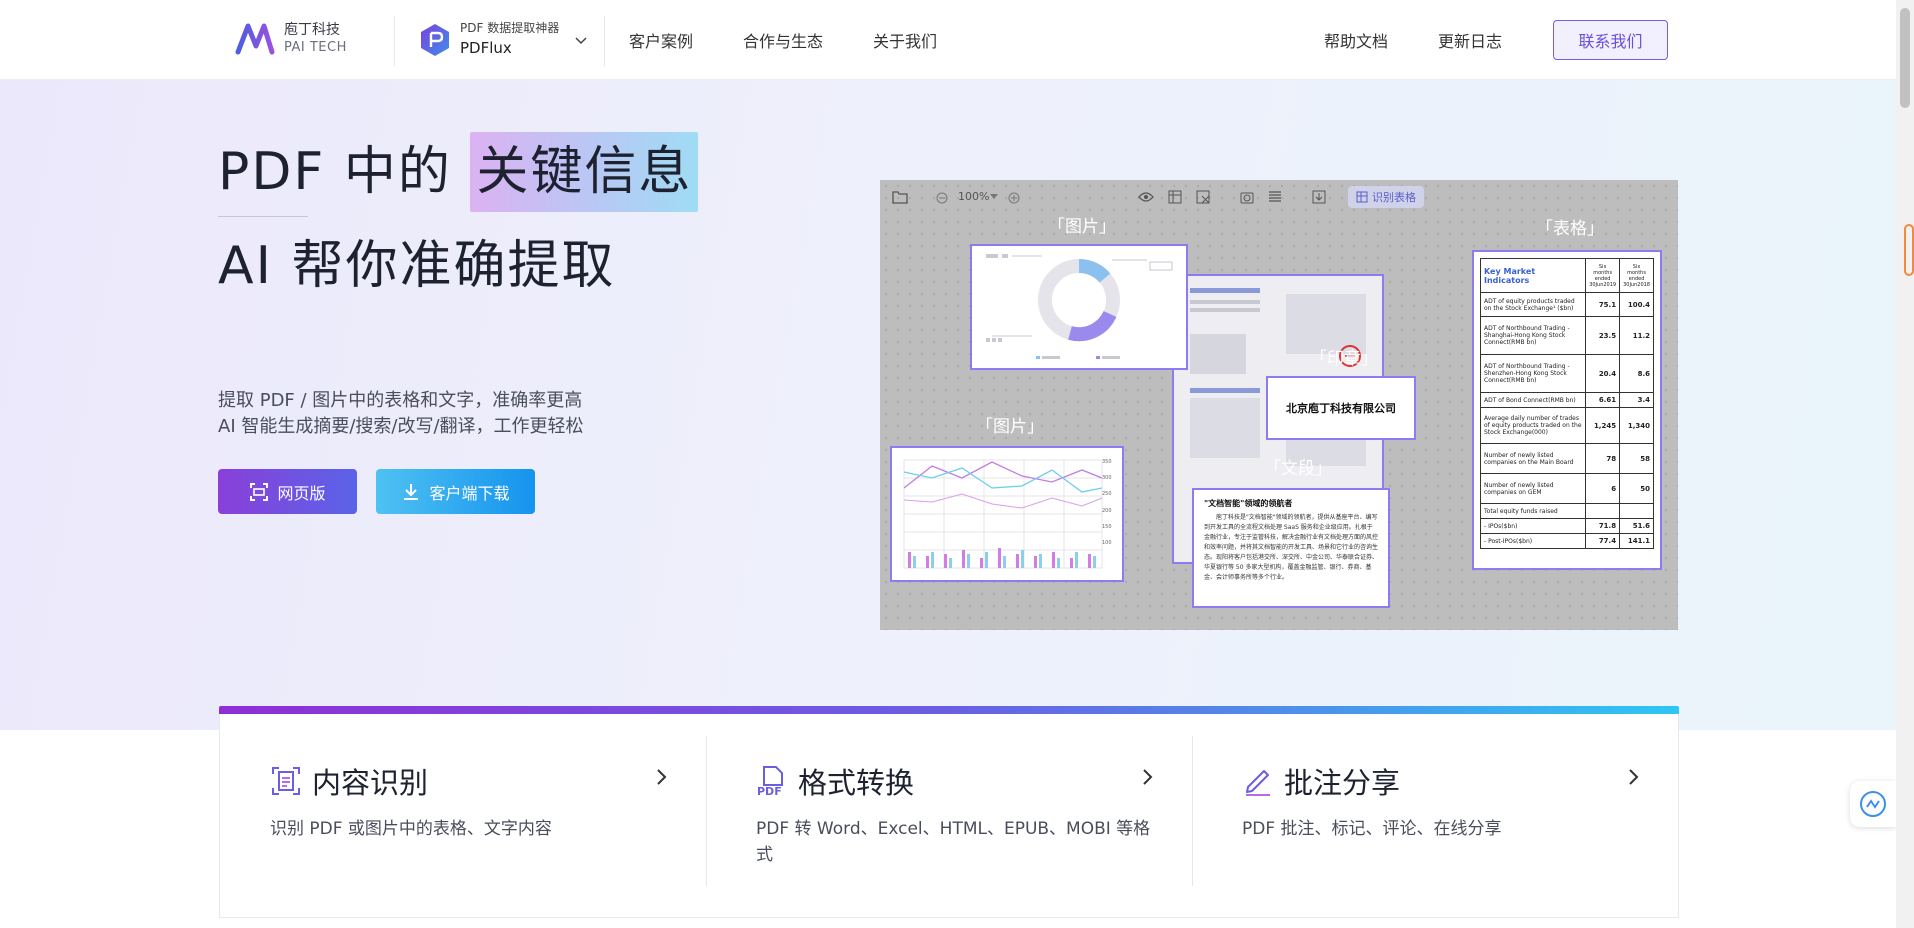 This screenshot has height=928, width=1914. Describe the element at coordinates (400, 400) in the screenshot. I see `hero-desc-line1: 提取 PDF / 图片中的表格和文字，准确率更高` at that location.